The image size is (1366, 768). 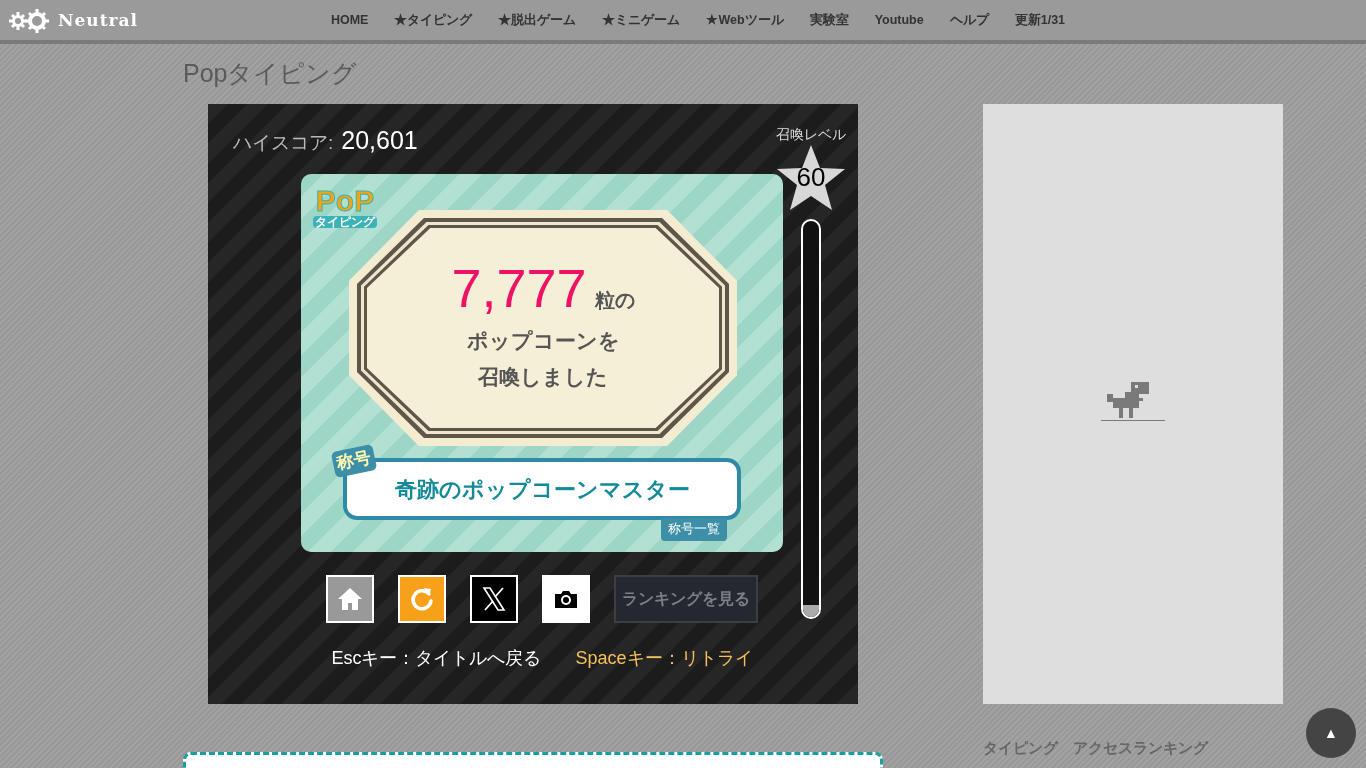 I want to click on site-logo: Neutral, so click(x=98, y=21).